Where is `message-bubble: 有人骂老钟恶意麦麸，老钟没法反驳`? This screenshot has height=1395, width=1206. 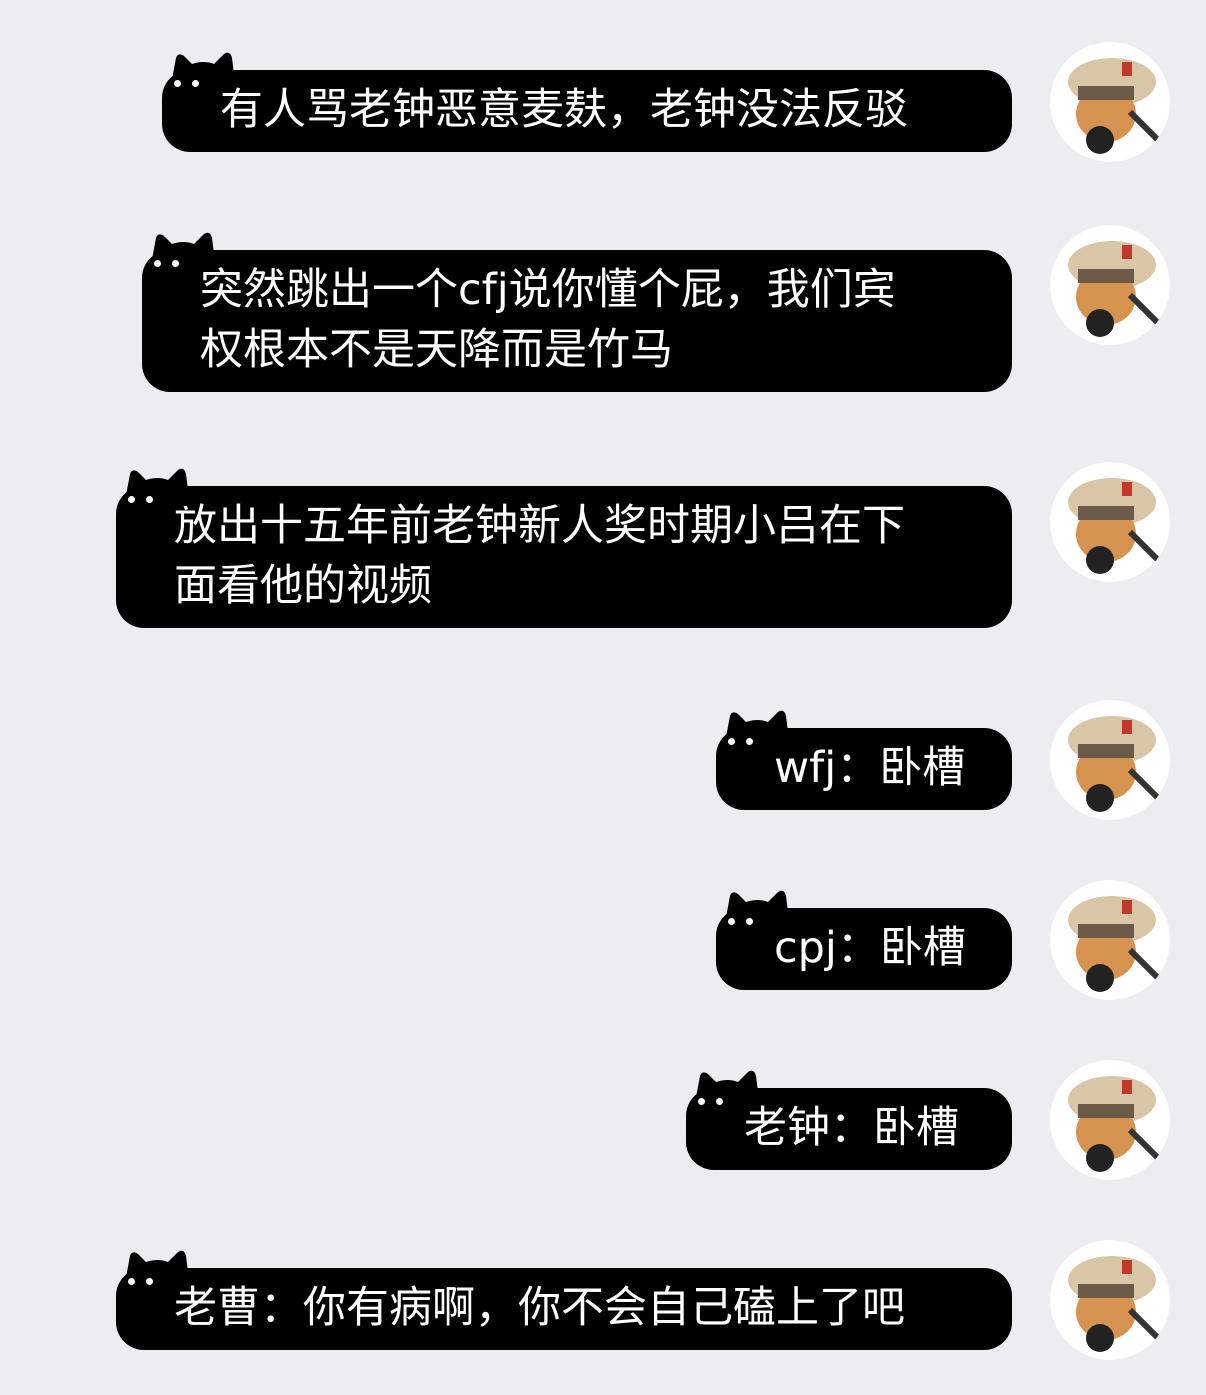
message-bubble: 有人骂老钟恶意麦麸，老钟没法反驳 is located at coordinates (587, 102).